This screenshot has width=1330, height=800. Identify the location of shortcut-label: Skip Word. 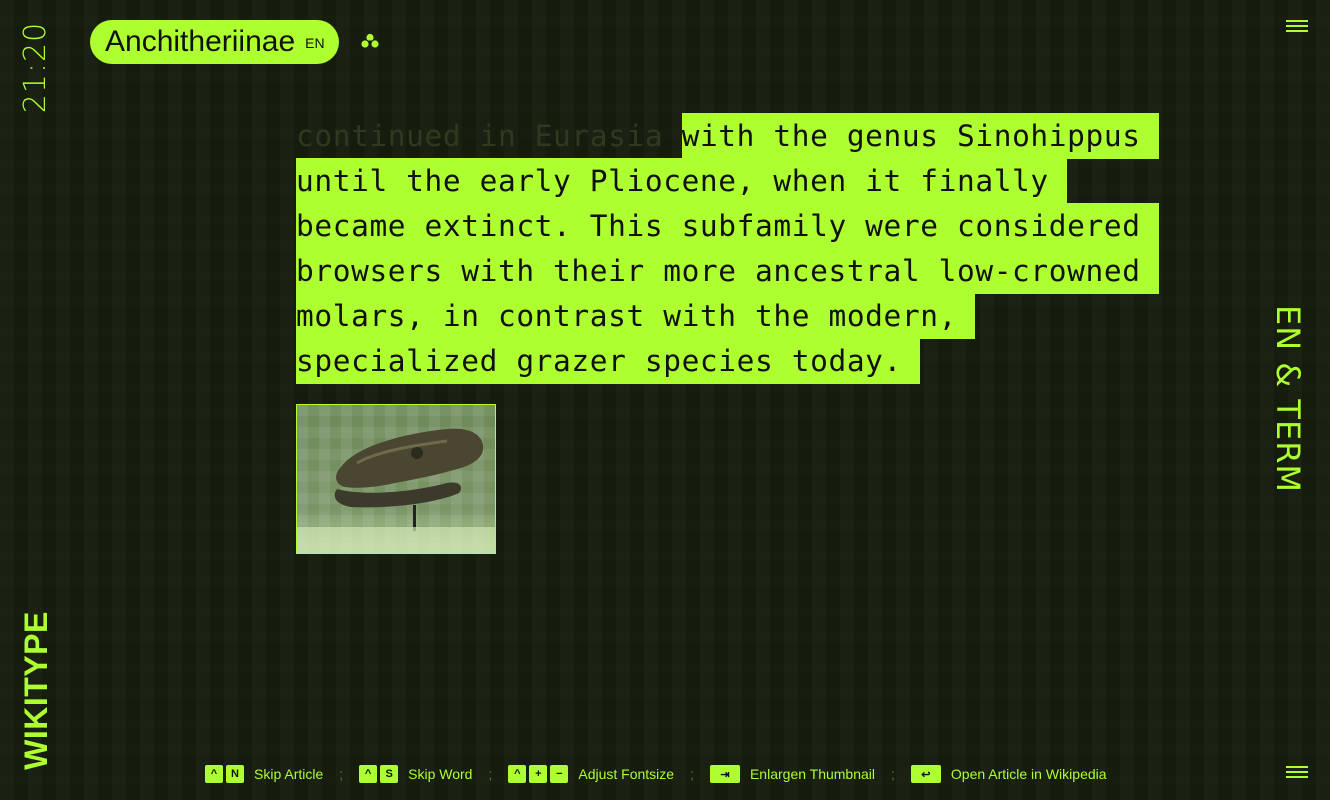
(440, 774).